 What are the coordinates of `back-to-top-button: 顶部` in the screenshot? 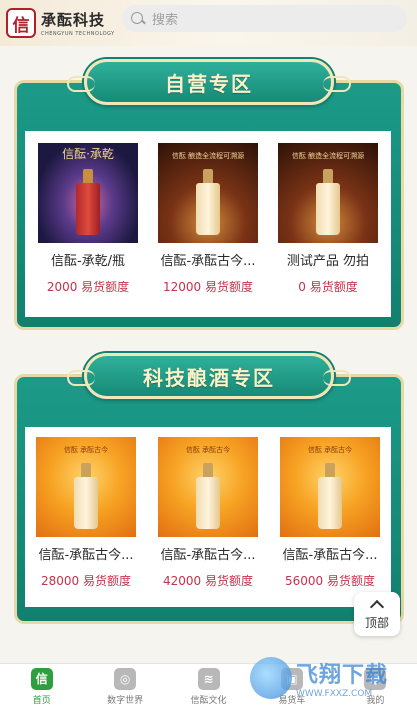 It's located at (377, 614).